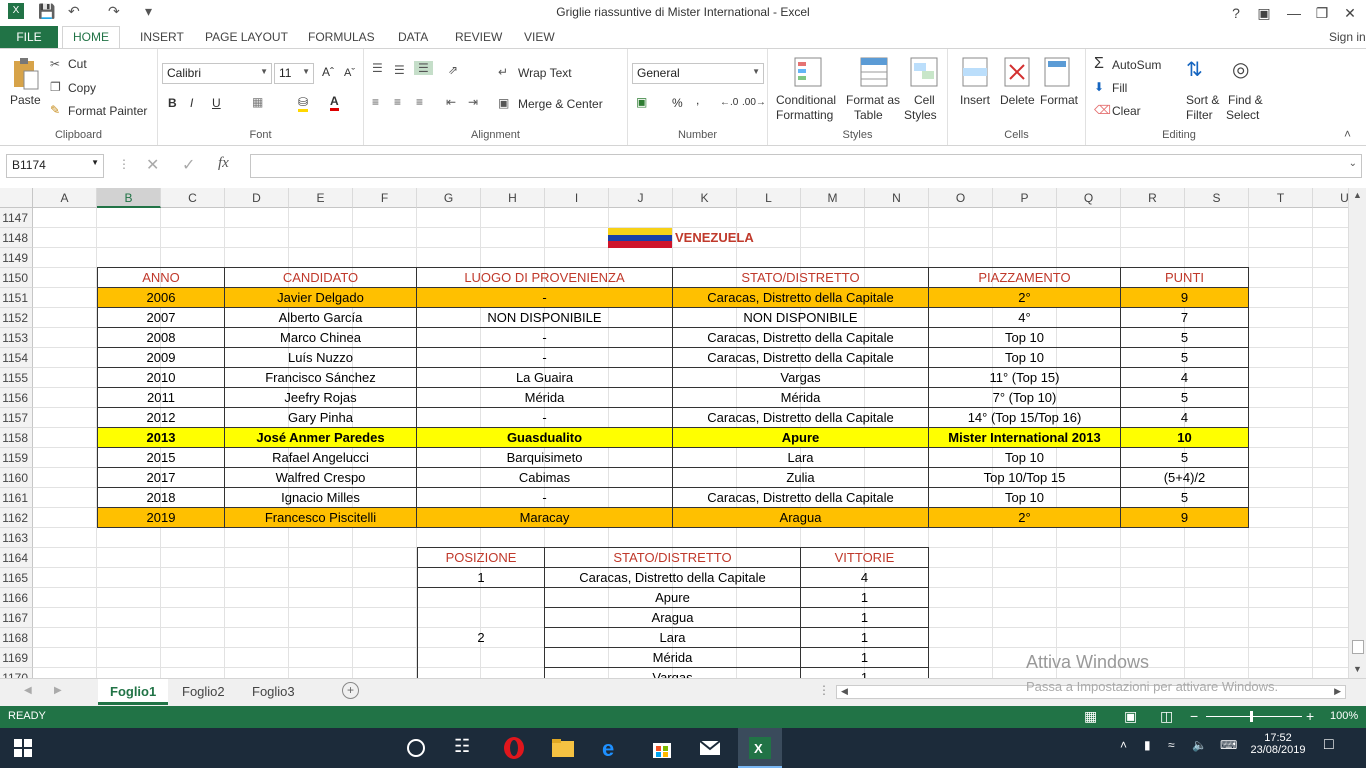  Describe the element at coordinates (107, 111) in the screenshot. I see `format-painter-button: Format Painter` at that location.